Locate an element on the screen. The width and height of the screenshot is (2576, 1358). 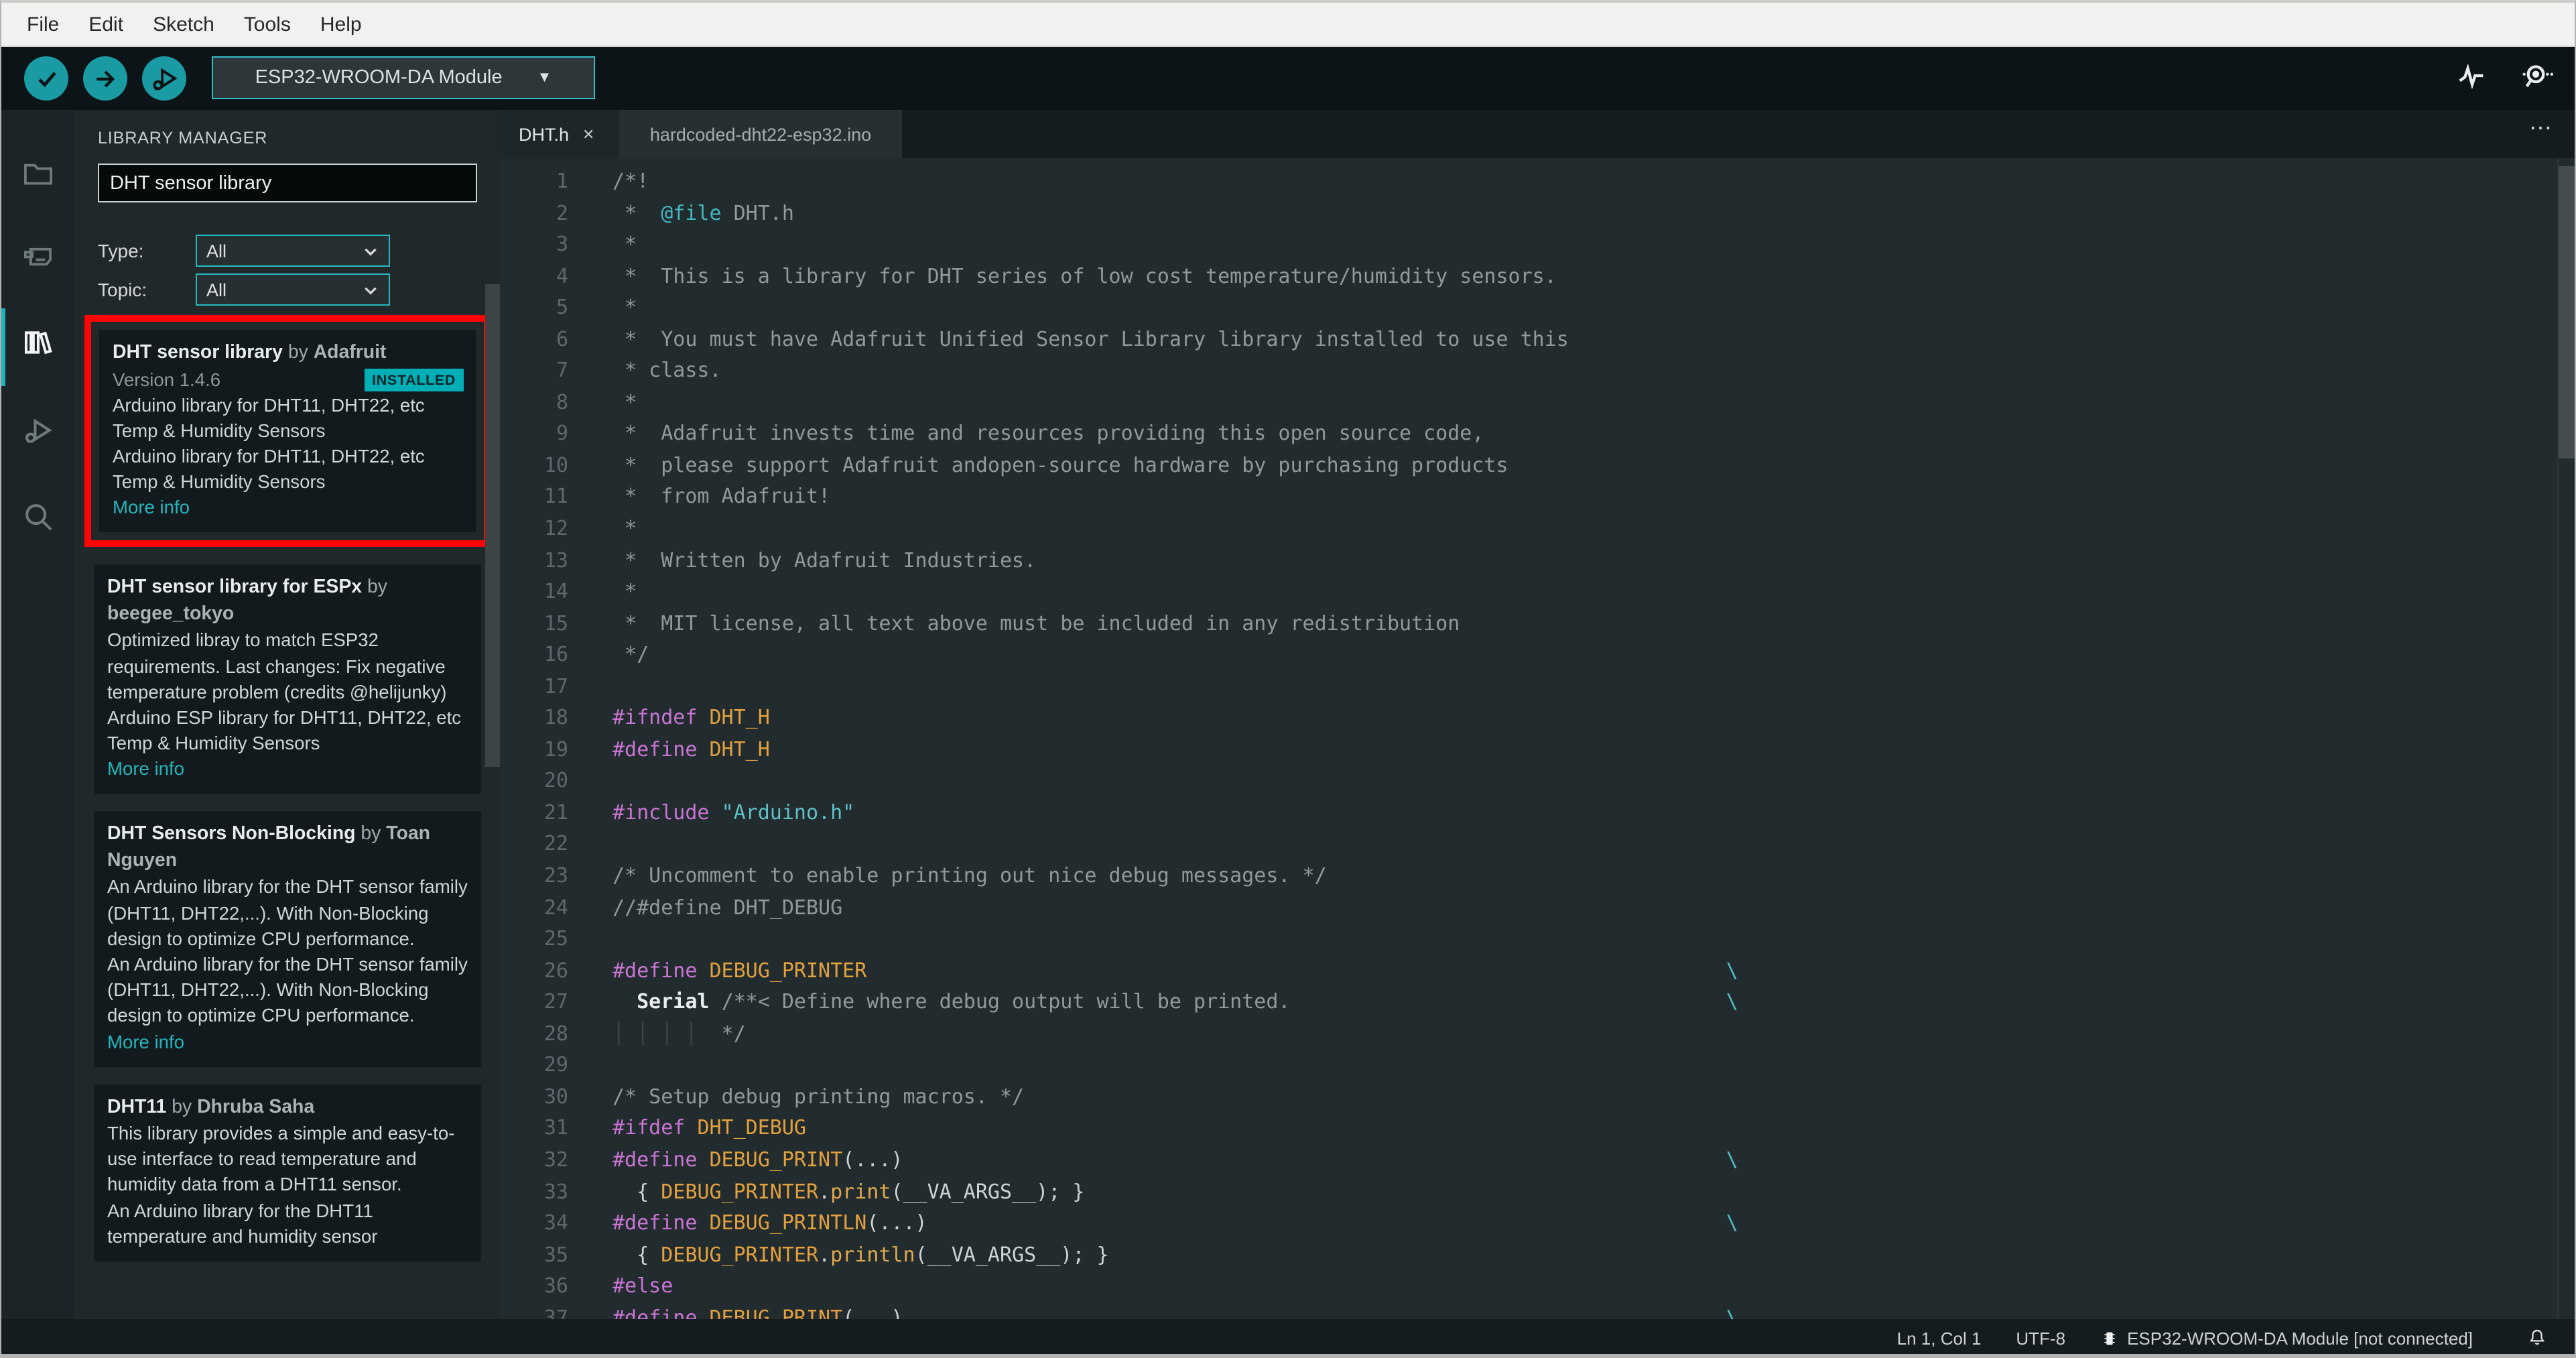
line-number: 37 is located at coordinates (555, 1312).